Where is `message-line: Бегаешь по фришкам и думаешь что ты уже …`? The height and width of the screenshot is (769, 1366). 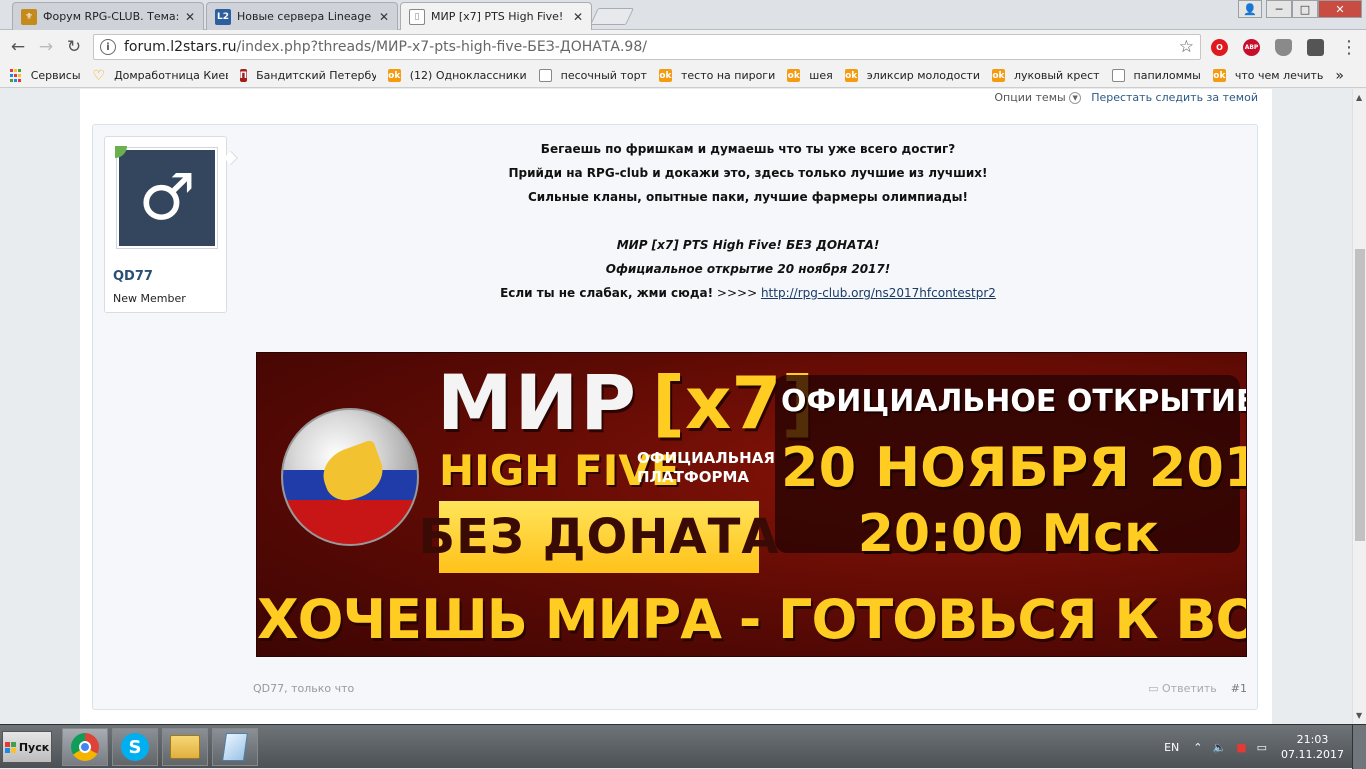
message-line: Бегаешь по фришкам и думаешь что ты уже … is located at coordinates (748, 149).